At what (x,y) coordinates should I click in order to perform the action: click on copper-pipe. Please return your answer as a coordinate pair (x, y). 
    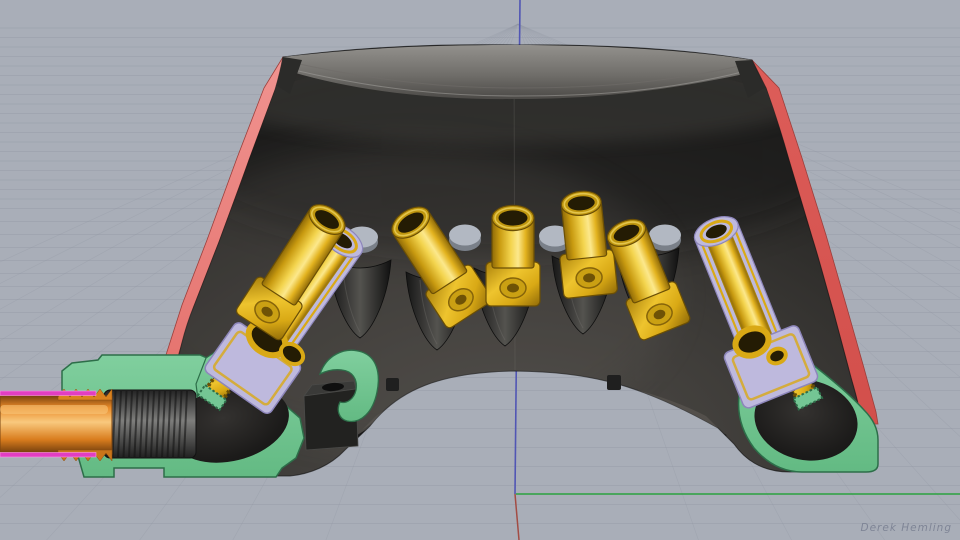
    Looking at the image, I should click on (56, 425).